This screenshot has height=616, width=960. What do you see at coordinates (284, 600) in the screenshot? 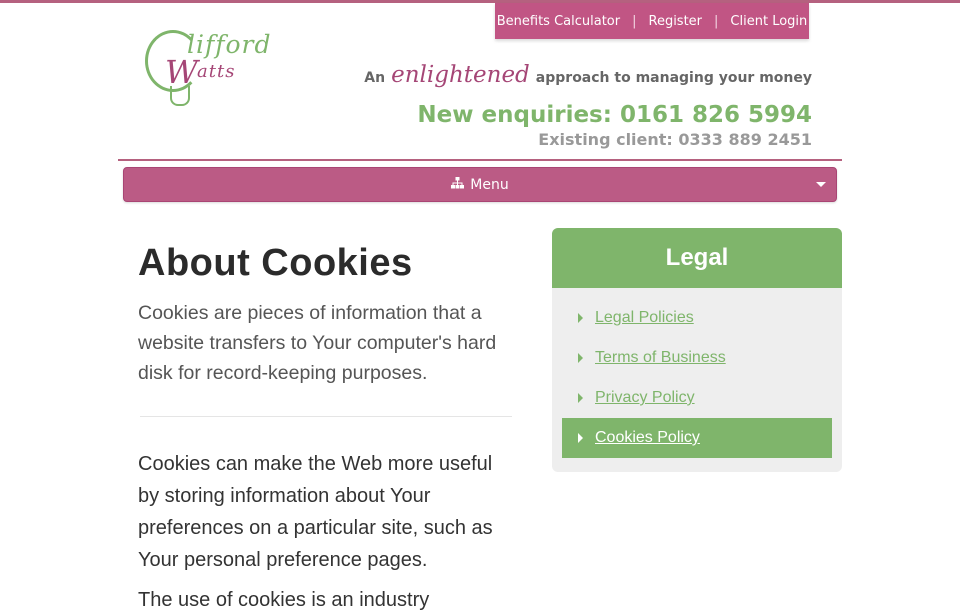
I see `body-paragraph: The use of cookies is an industry` at bounding box center [284, 600].